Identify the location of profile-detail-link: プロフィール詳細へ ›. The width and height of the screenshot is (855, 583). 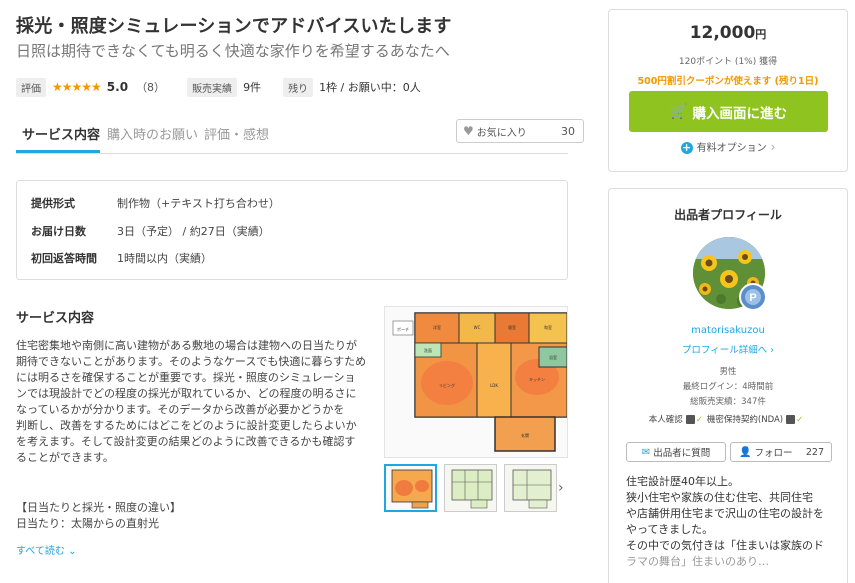
(728, 349).